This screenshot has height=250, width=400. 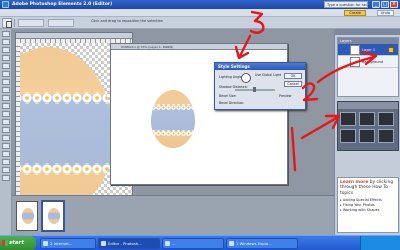 I want to click on annotation-3-digit, so click(x=257, y=22).